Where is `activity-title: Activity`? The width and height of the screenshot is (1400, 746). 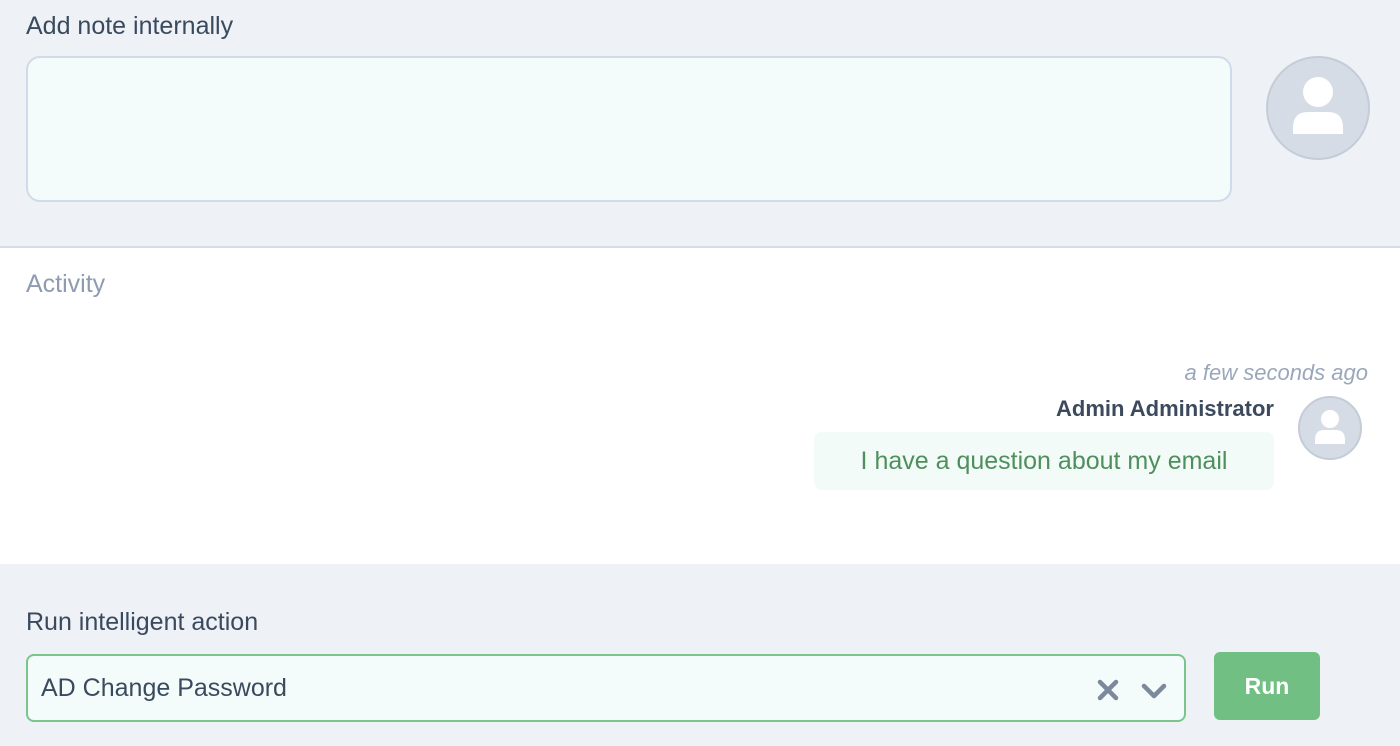
activity-title: Activity is located at coordinates (66, 284).